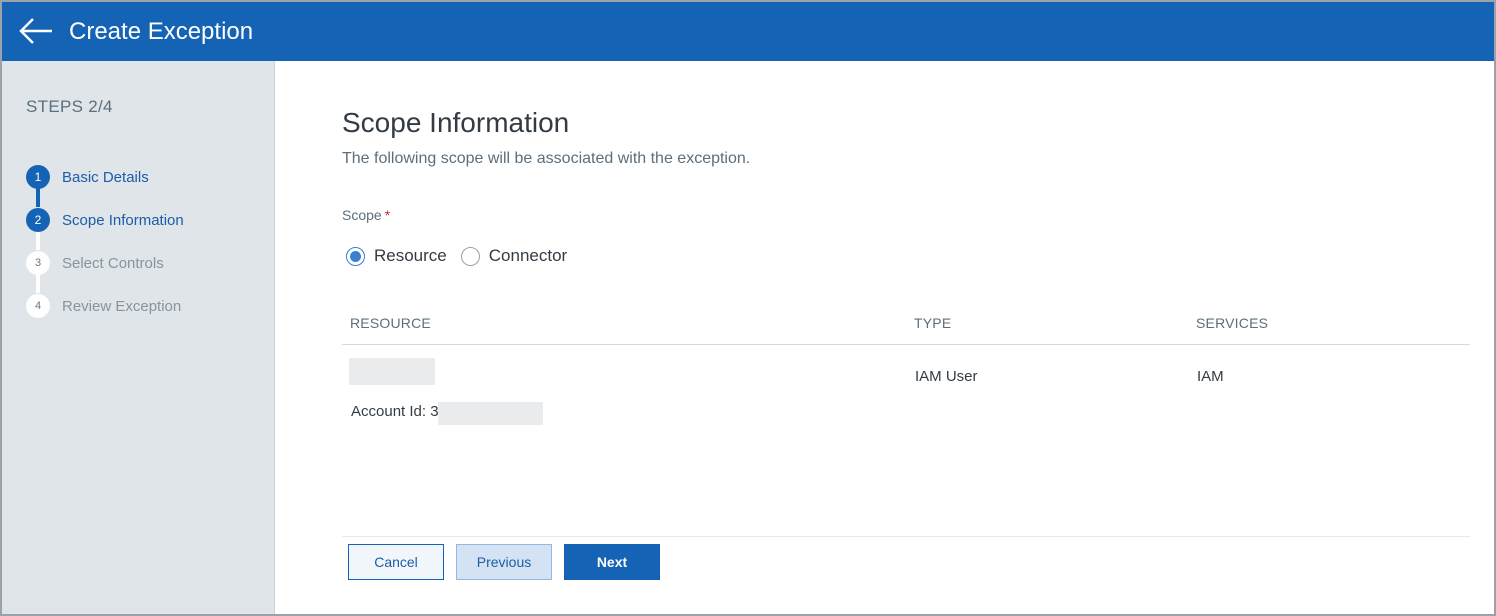 The image size is (1496, 616). Describe the element at coordinates (504, 562) in the screenshot. I see `previous-button: Previous` at that location.